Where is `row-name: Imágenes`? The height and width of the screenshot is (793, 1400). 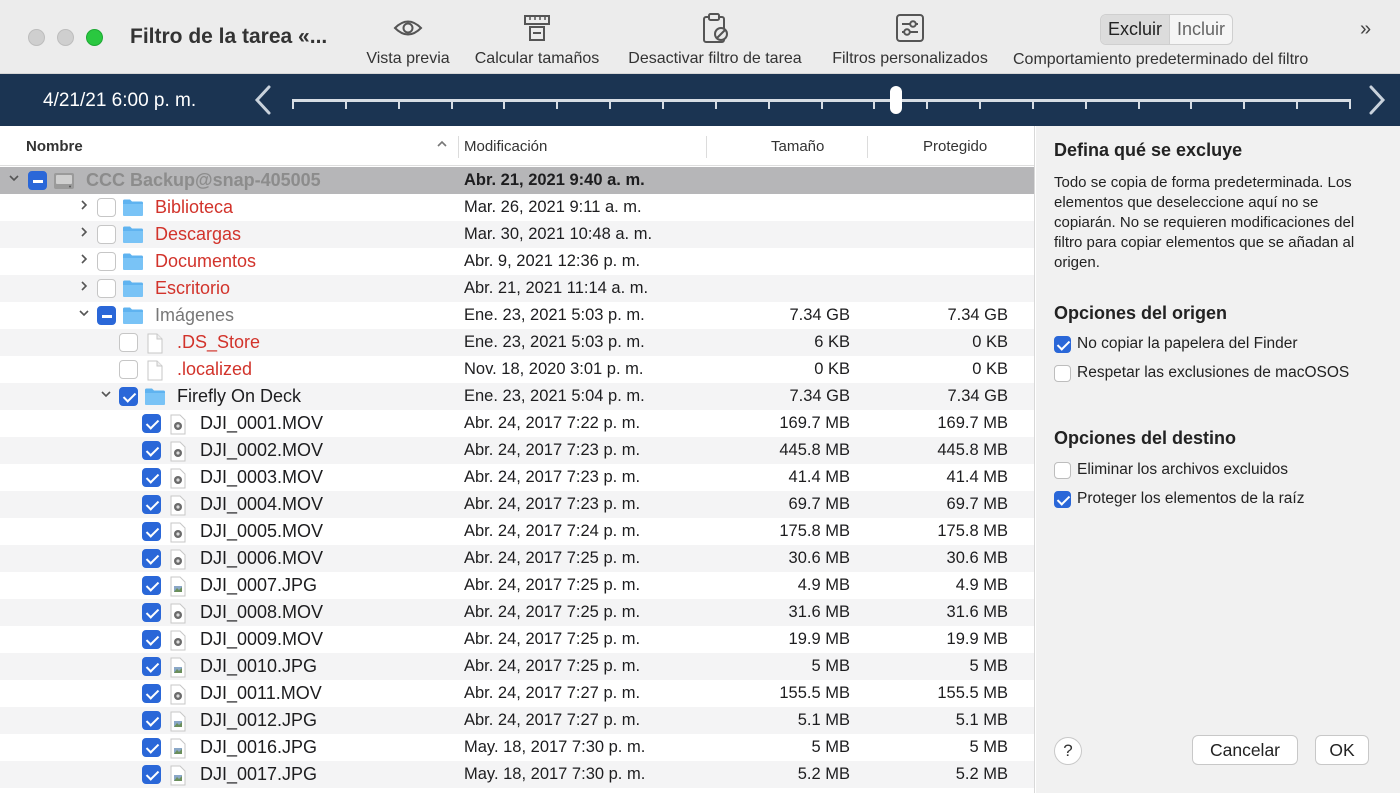
row-name: Imágenes is located at coordinates (195, 315).